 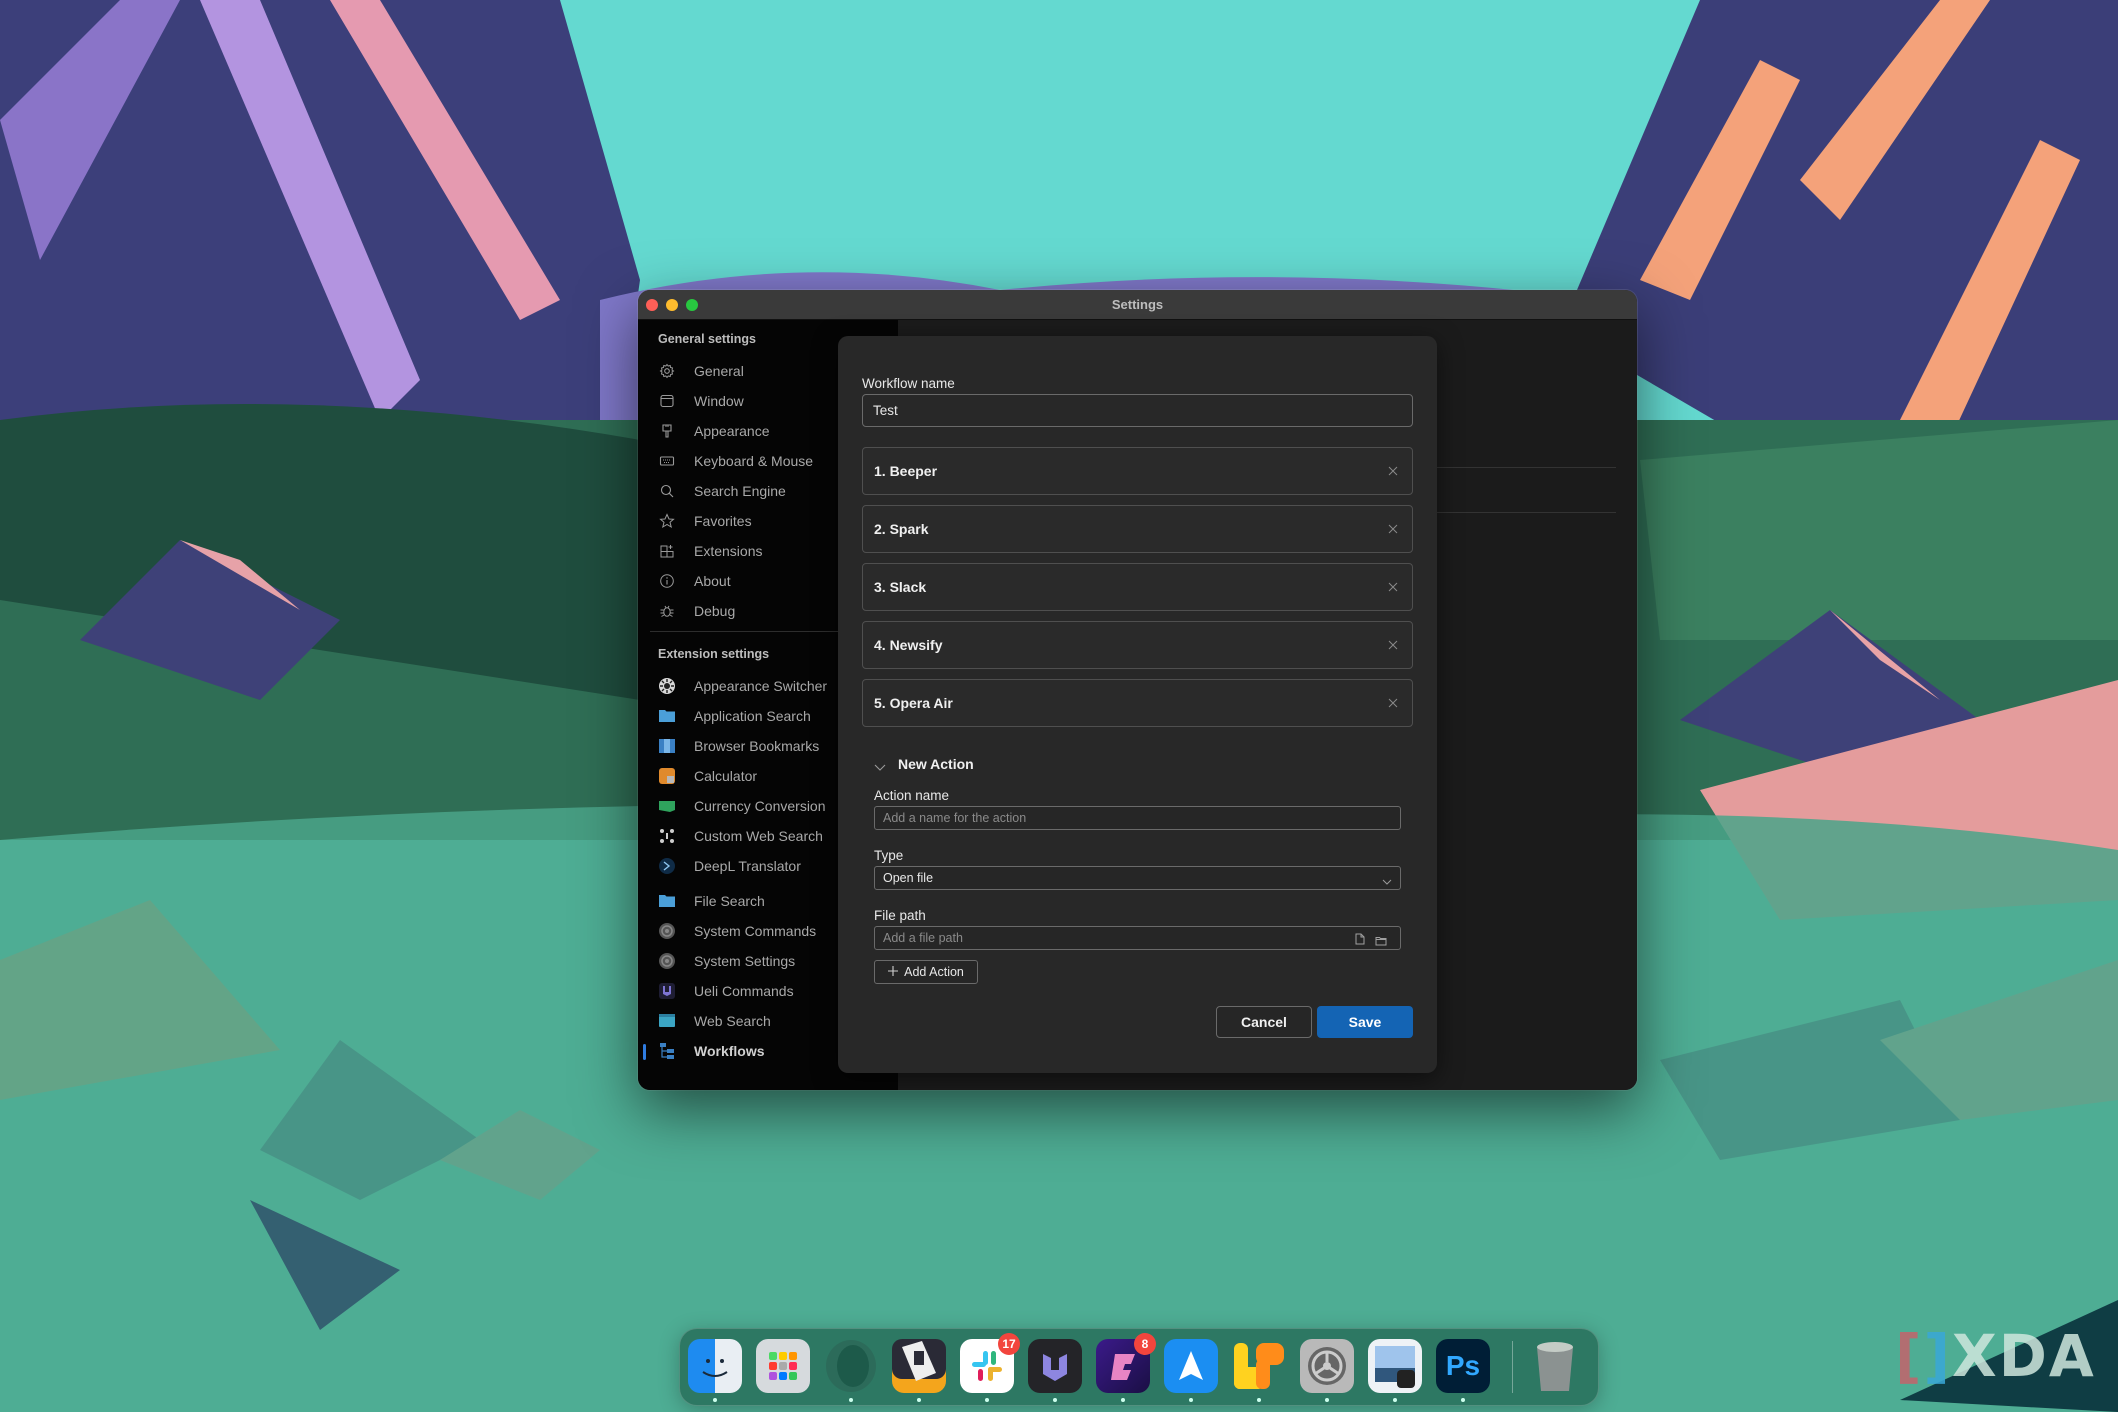 What do you see at coordinates (934, 972) in the screenshot?
I see `add-action-label: Add Action` at bounding box center [934, 972].